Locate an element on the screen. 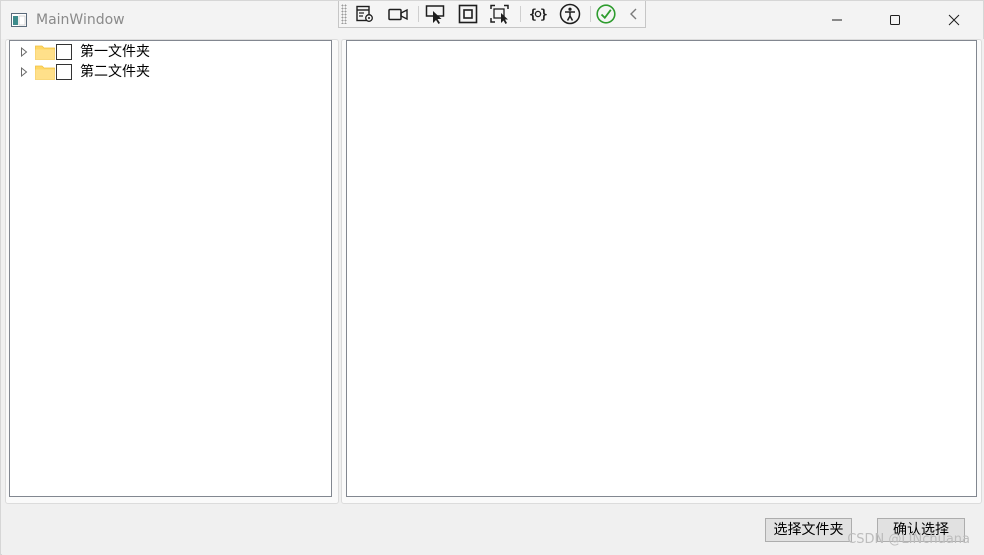  maximize-icon is located at coordinates (895, 20).